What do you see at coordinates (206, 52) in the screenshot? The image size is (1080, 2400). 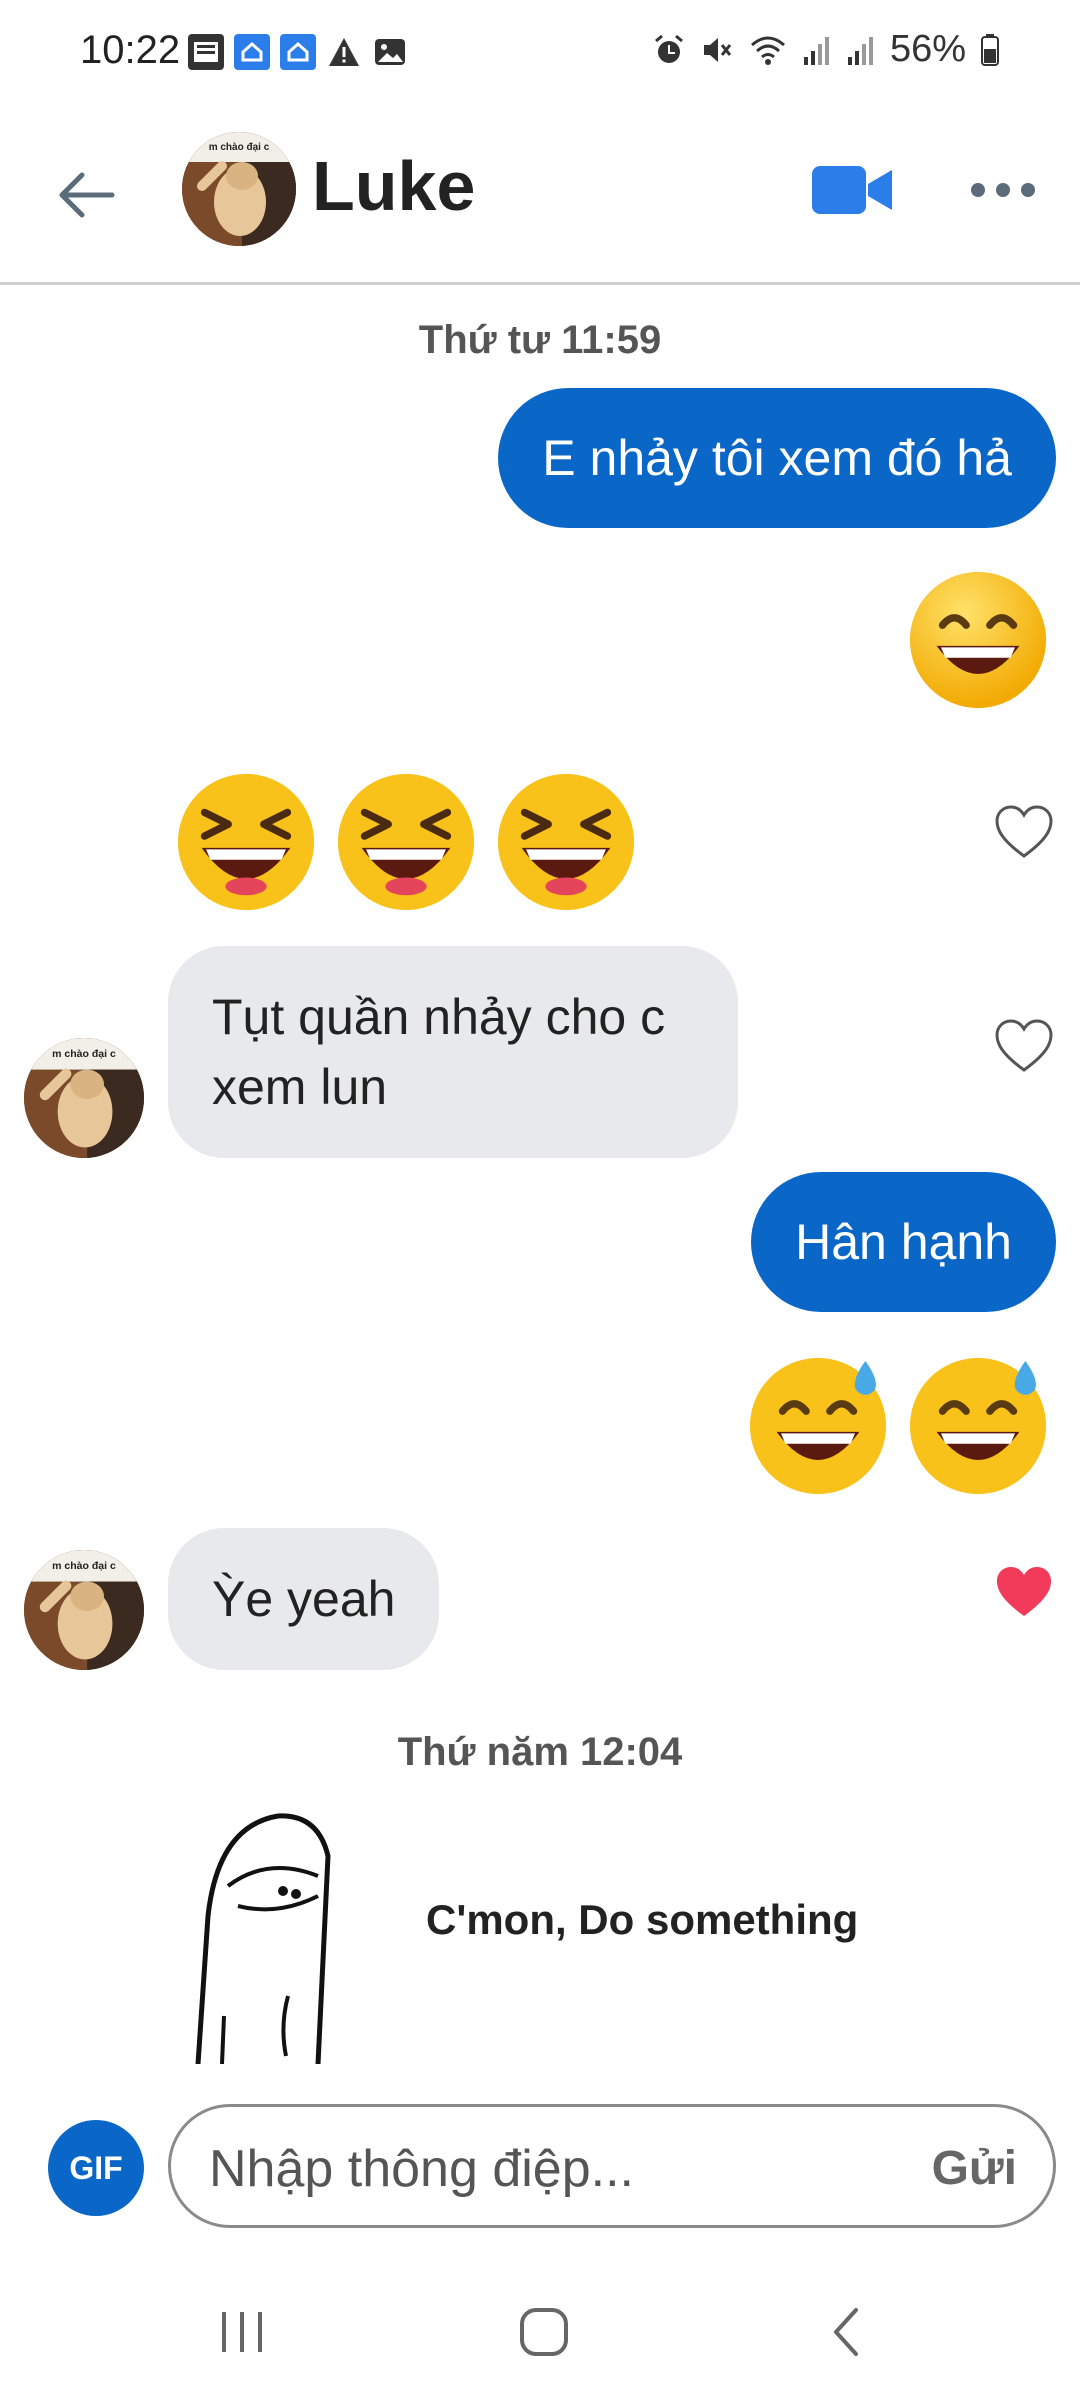 I see `bao-moi-icon` at bounding box center [206, 52].